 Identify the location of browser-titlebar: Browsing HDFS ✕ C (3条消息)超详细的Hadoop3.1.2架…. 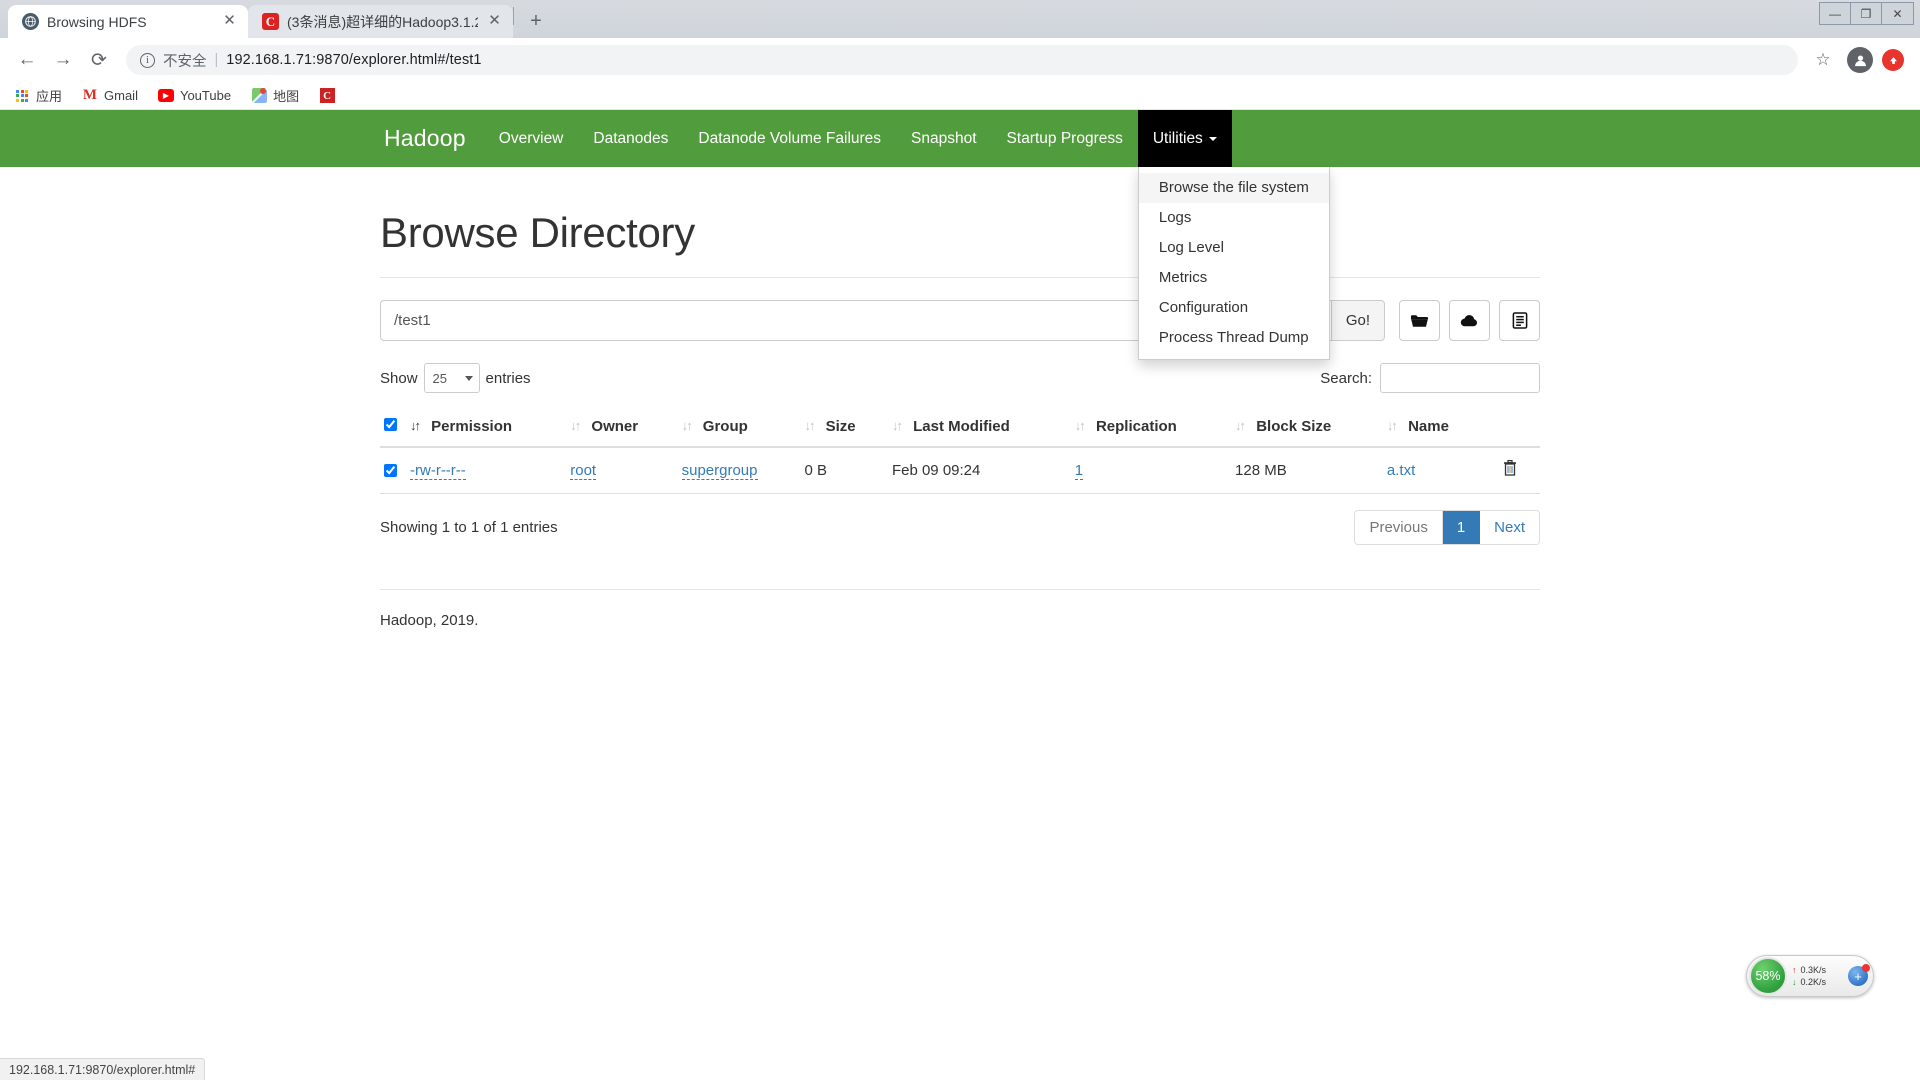
(960, 19).